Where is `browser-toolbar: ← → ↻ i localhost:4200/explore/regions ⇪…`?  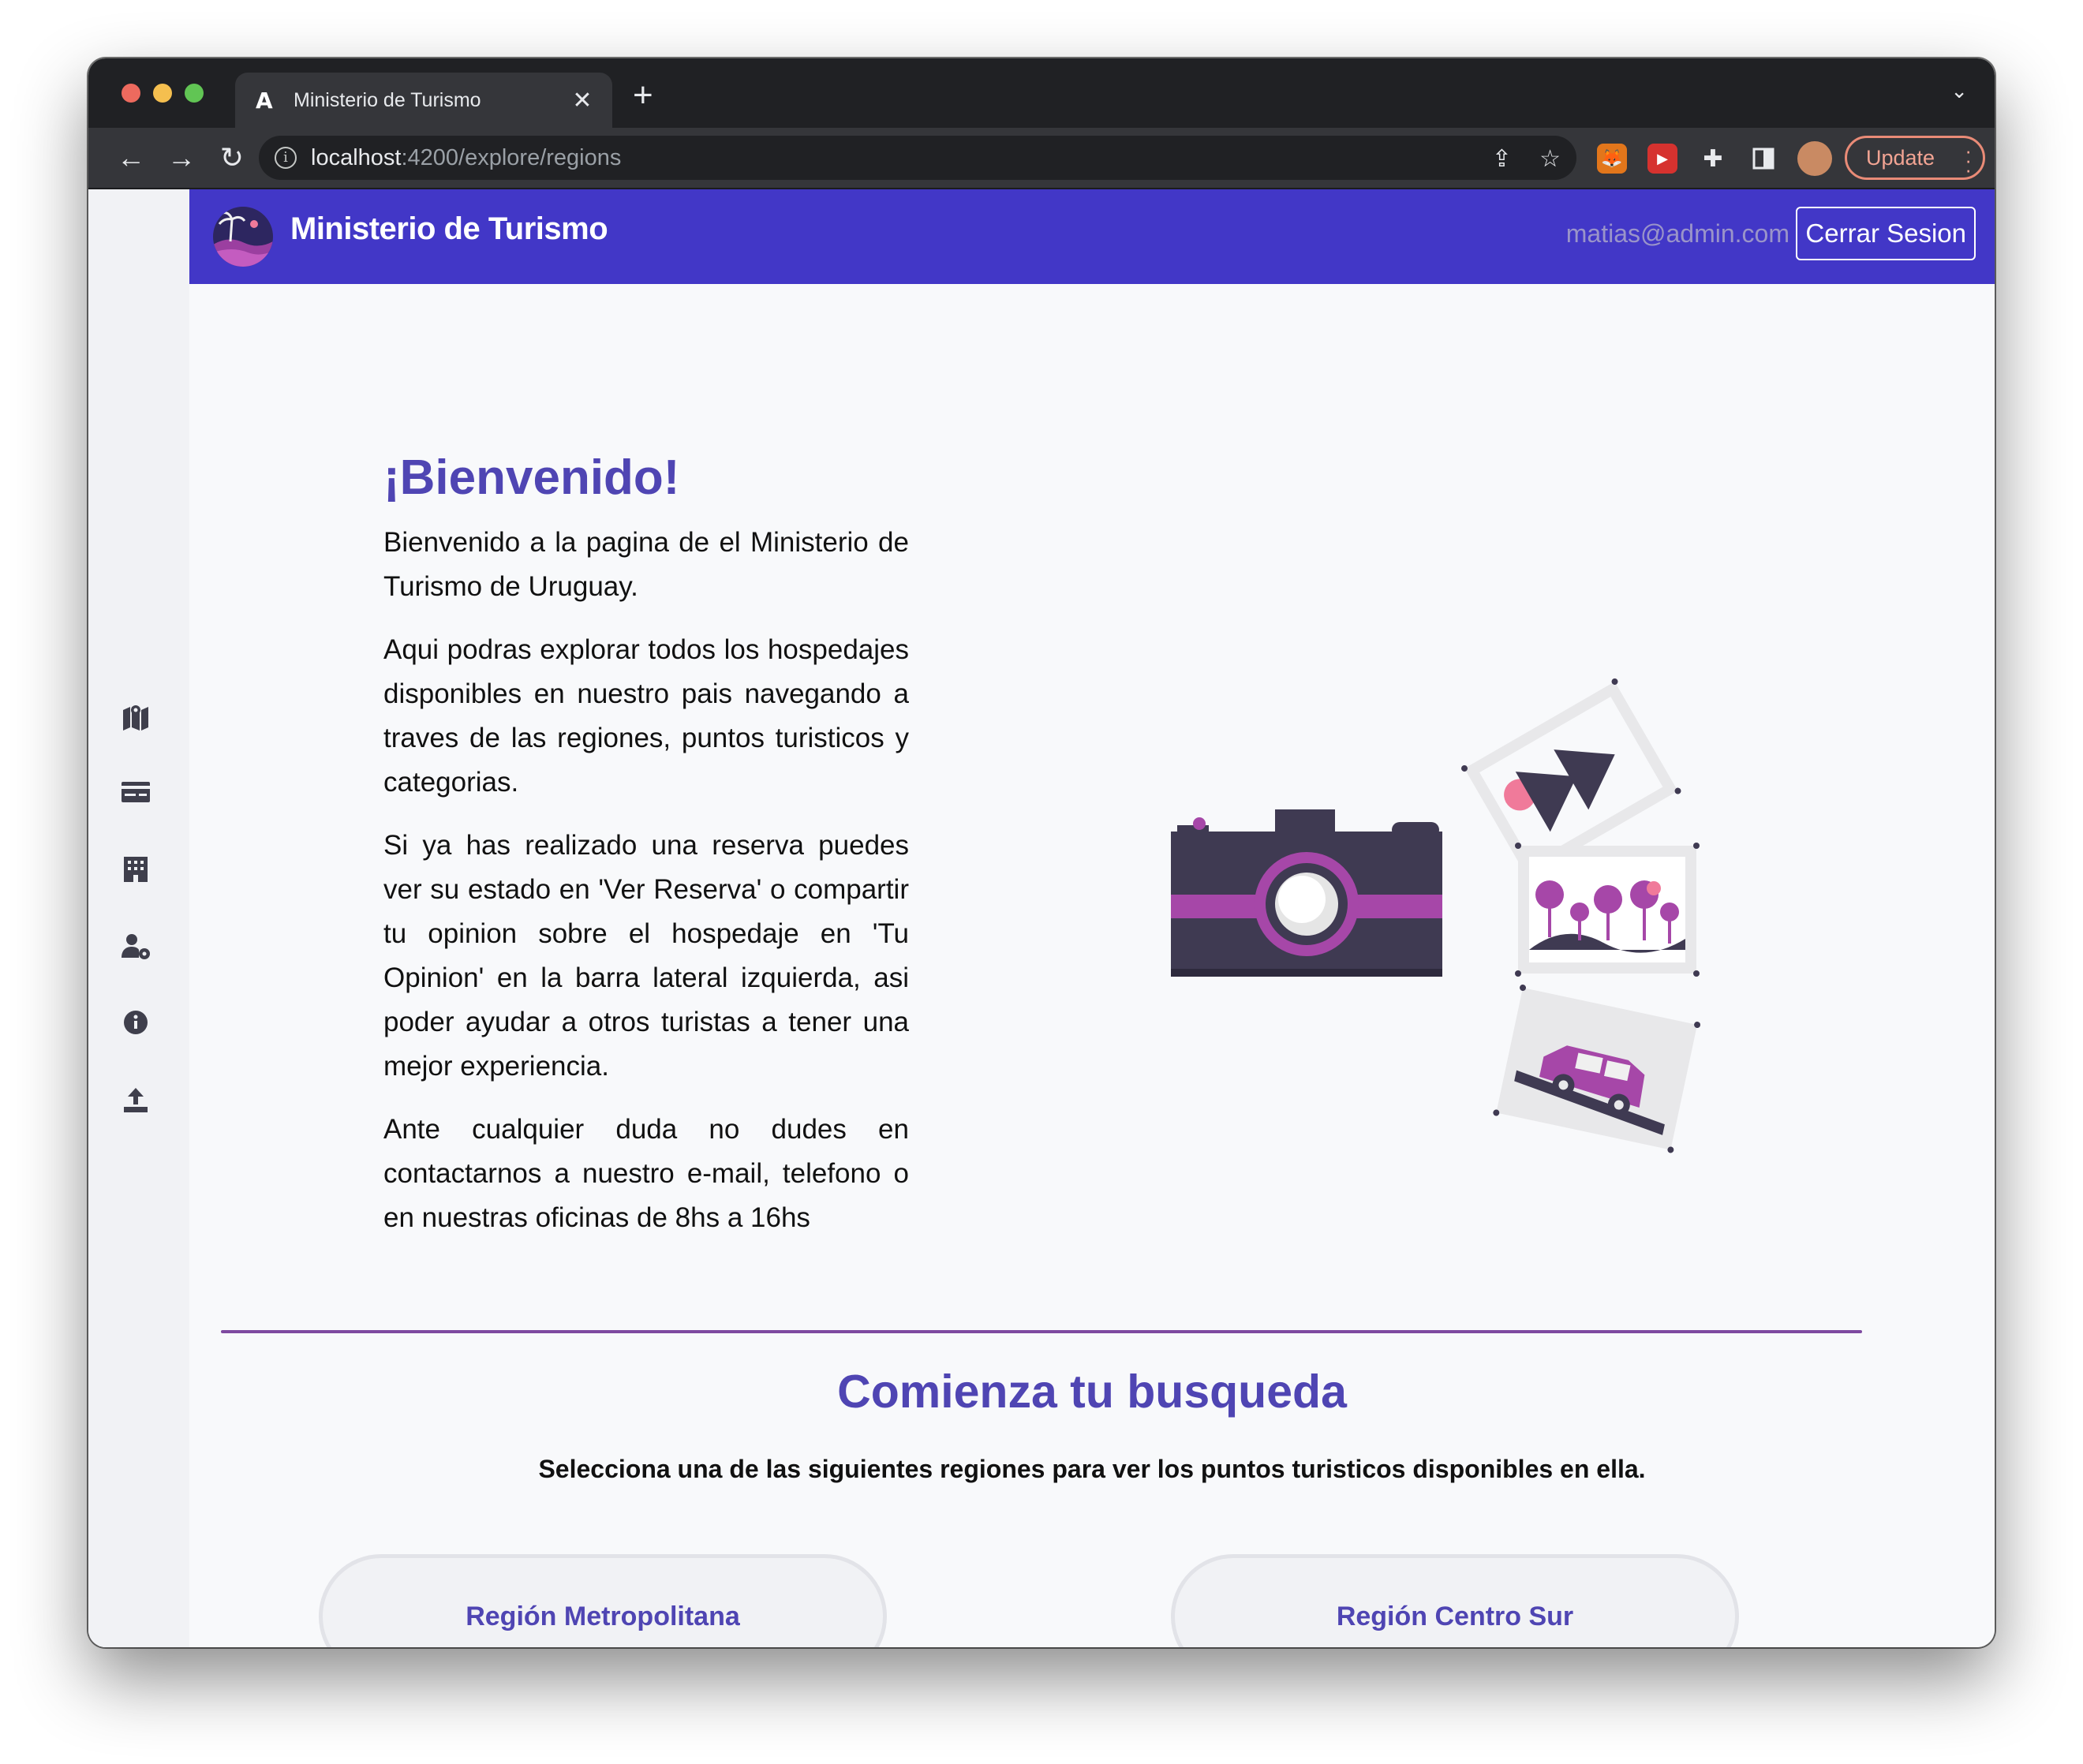 browser-toolbar: ← → ↻ i localhost:4200/explore/regions ⇪… is located at coordinates (1041, 158).